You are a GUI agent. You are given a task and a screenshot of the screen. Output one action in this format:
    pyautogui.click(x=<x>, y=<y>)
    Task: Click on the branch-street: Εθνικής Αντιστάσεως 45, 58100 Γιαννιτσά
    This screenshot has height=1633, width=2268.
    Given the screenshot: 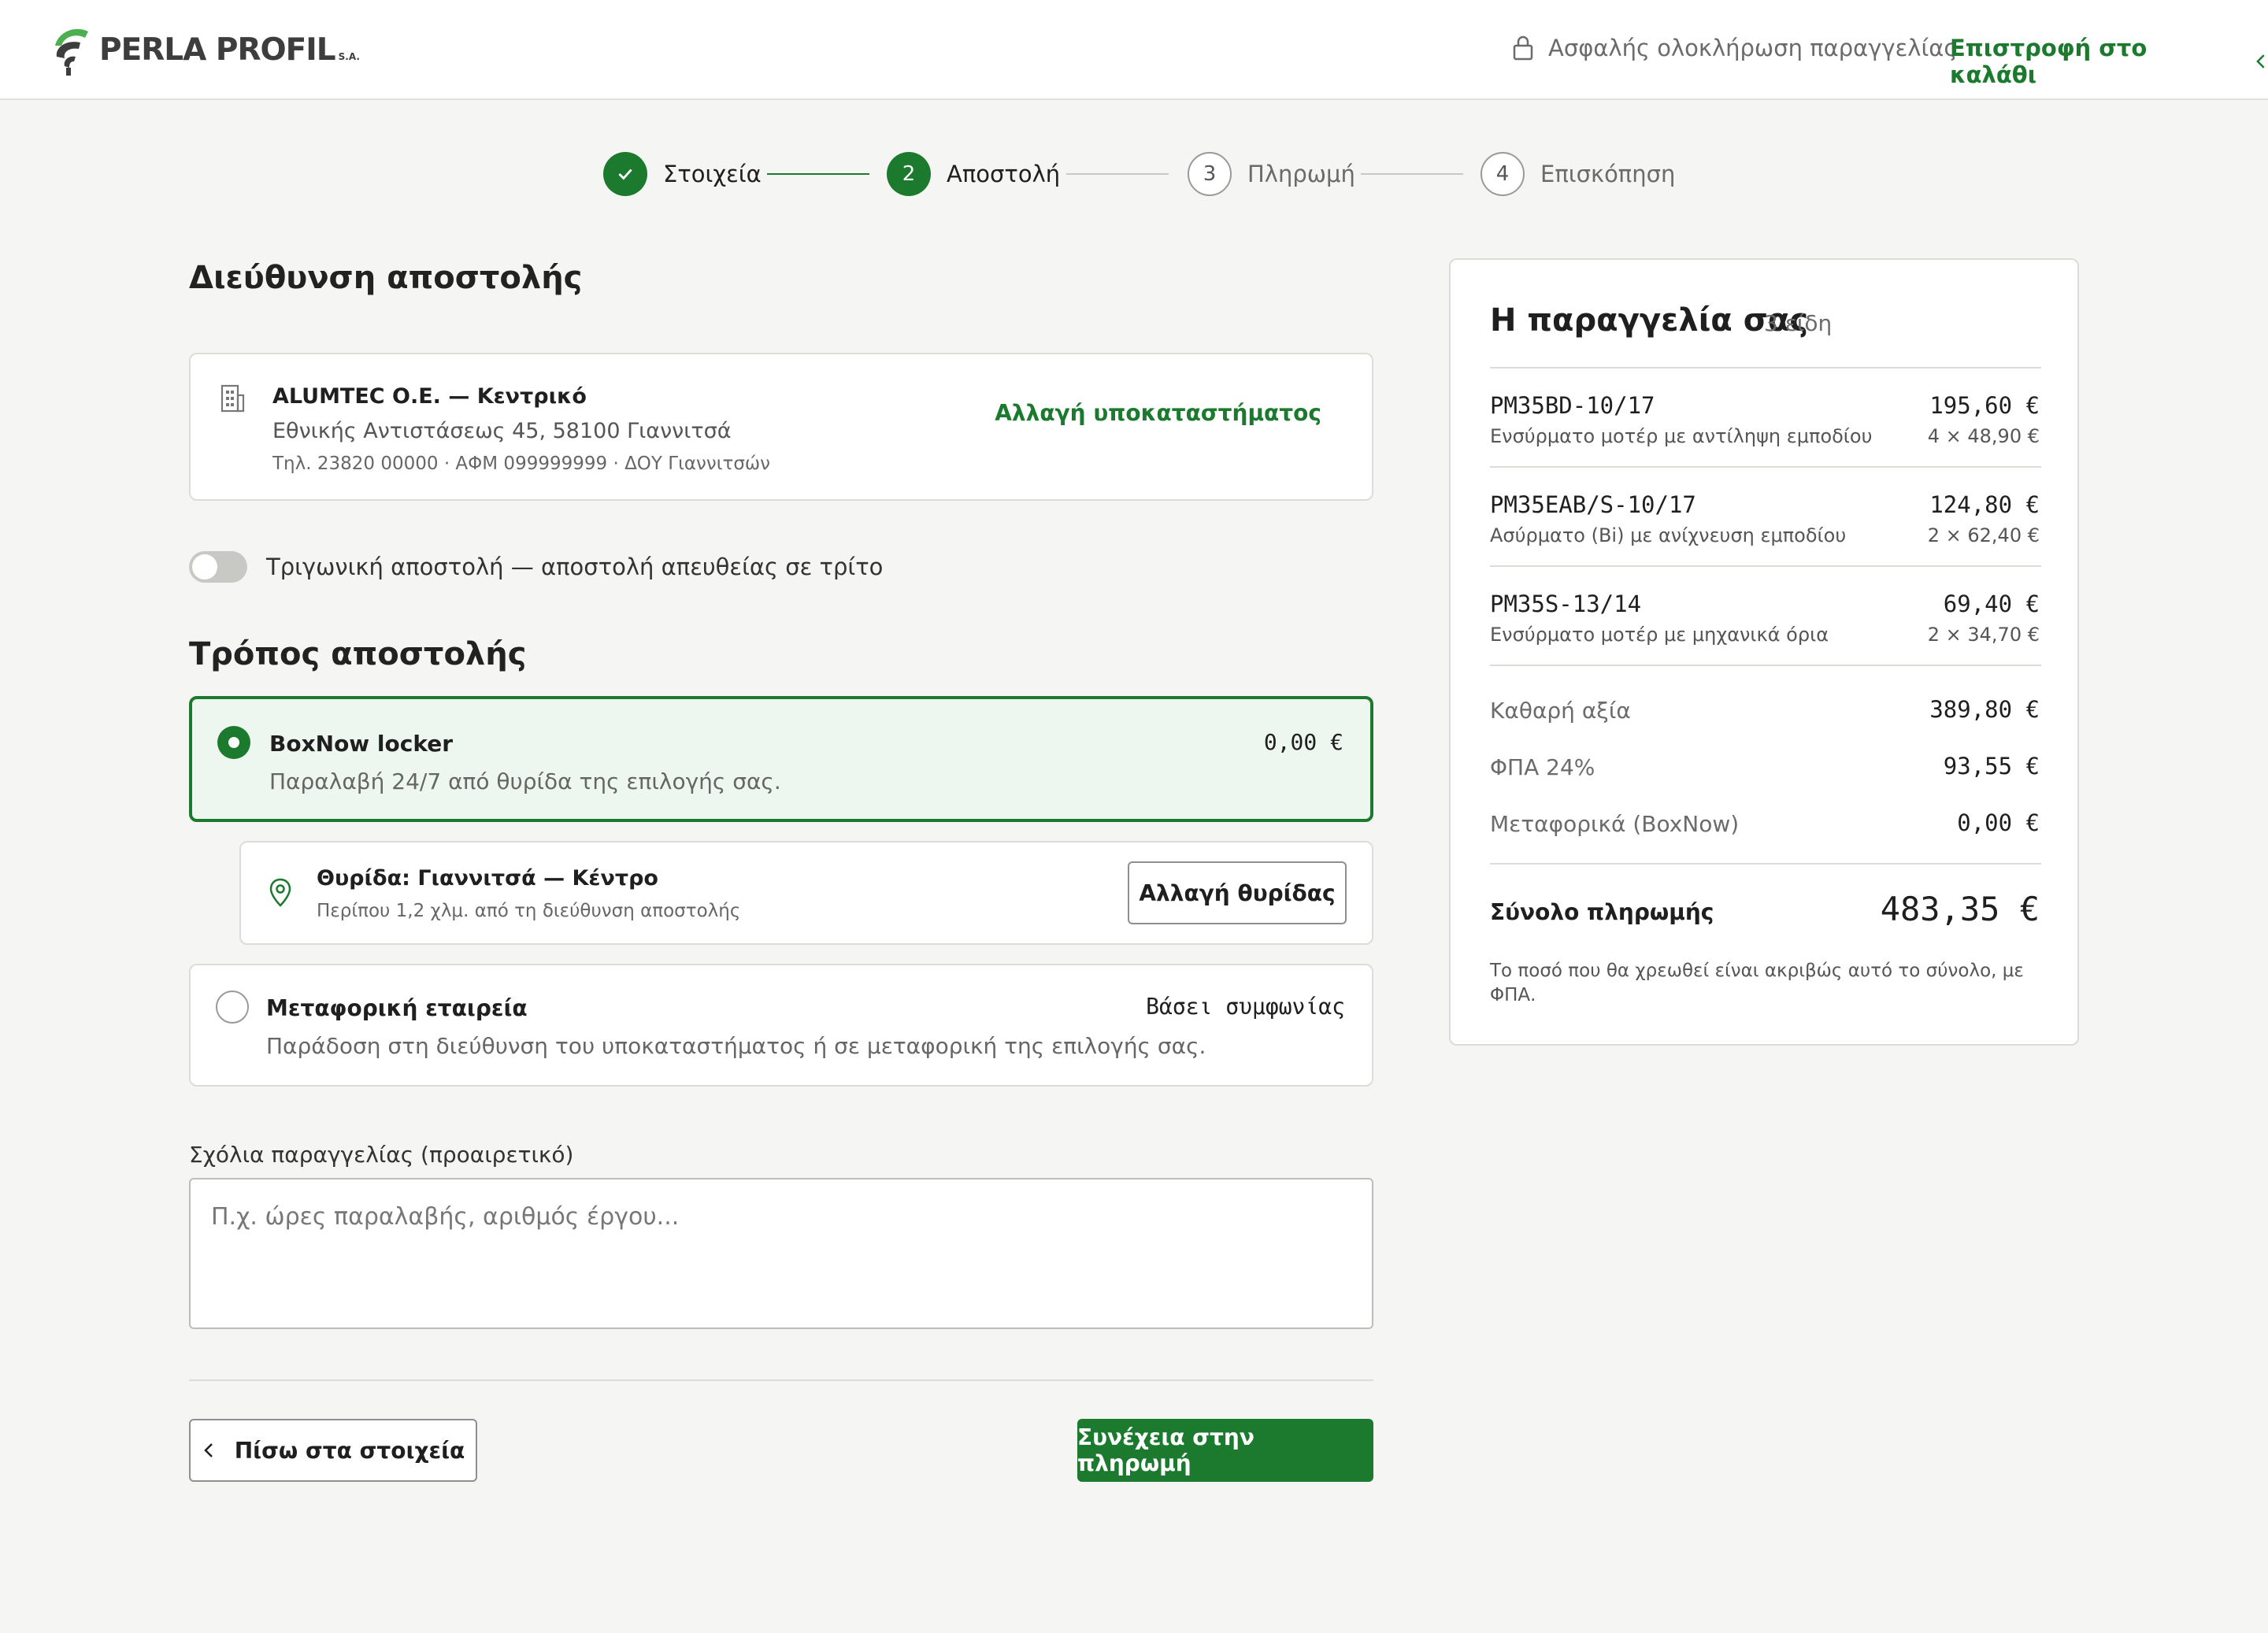 What is the action you would take?
    pyautogui.click(x=502, y=431)
    